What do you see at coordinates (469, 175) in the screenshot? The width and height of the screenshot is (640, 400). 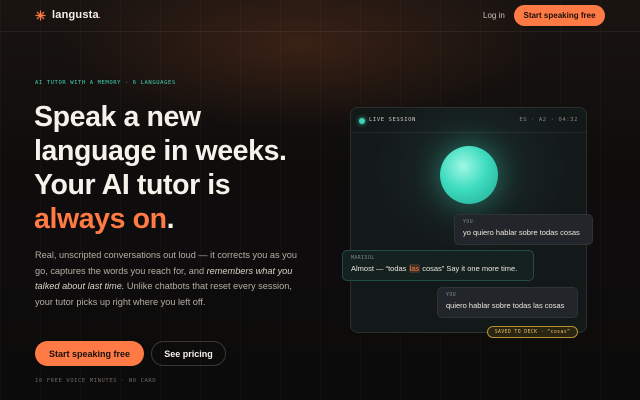 I see `voice-orb` at bounding box center [469, 175].